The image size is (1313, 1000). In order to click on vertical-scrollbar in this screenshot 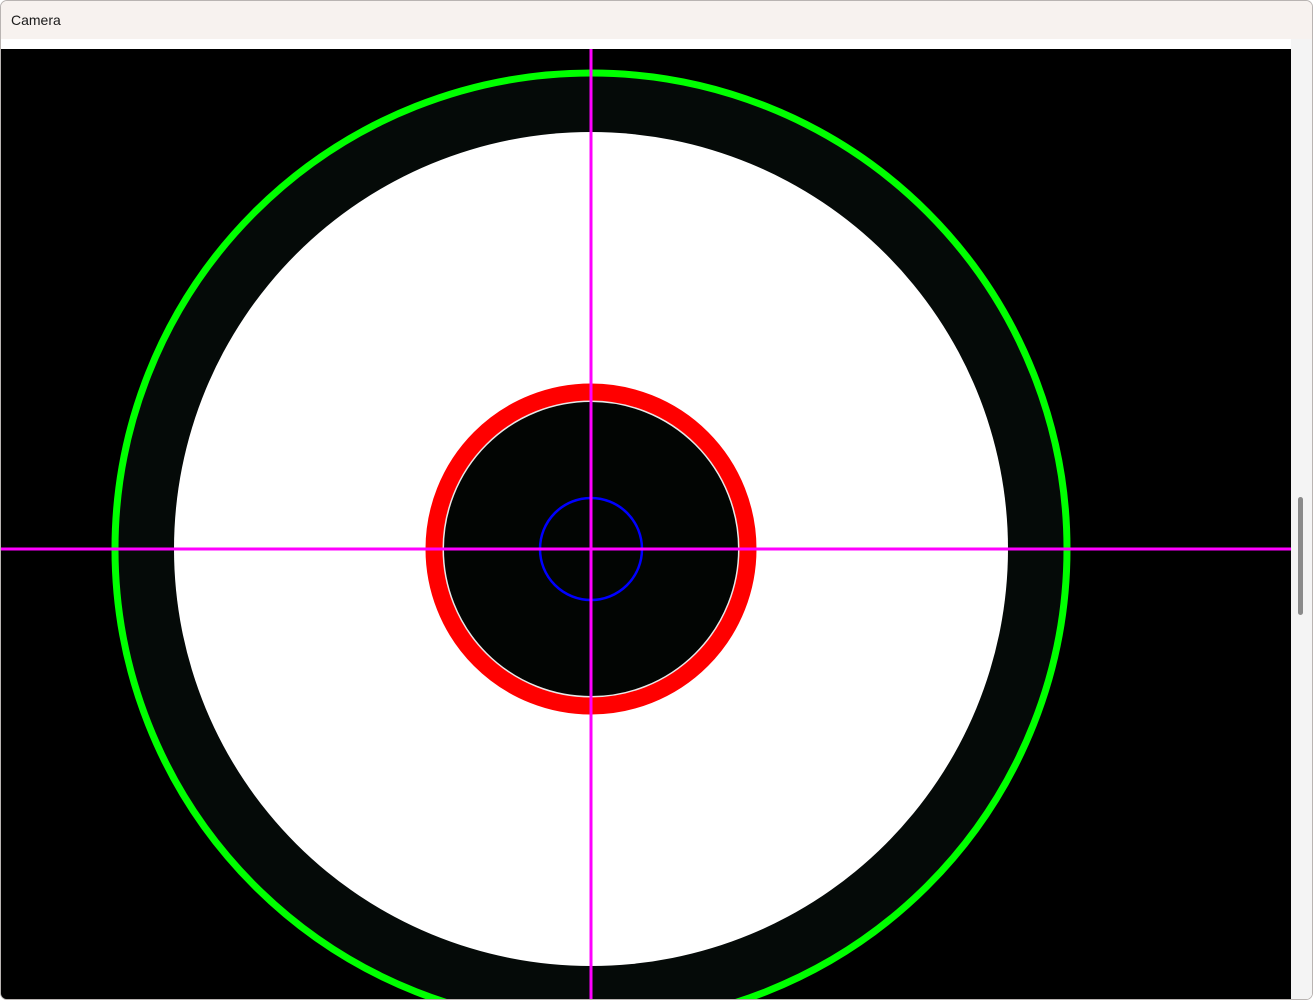, I will do `click(1301, 519)`.